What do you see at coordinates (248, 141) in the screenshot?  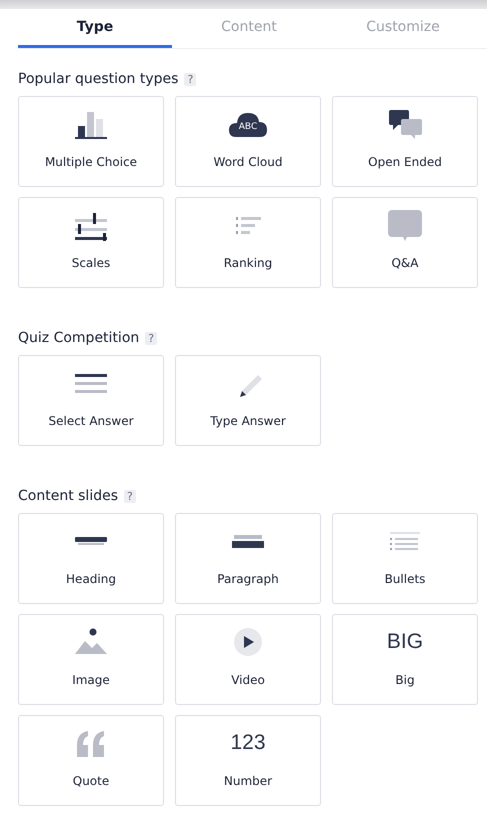 I see `slide-type-tile: ABC Word Cloud` at bounding box center [248, 141].